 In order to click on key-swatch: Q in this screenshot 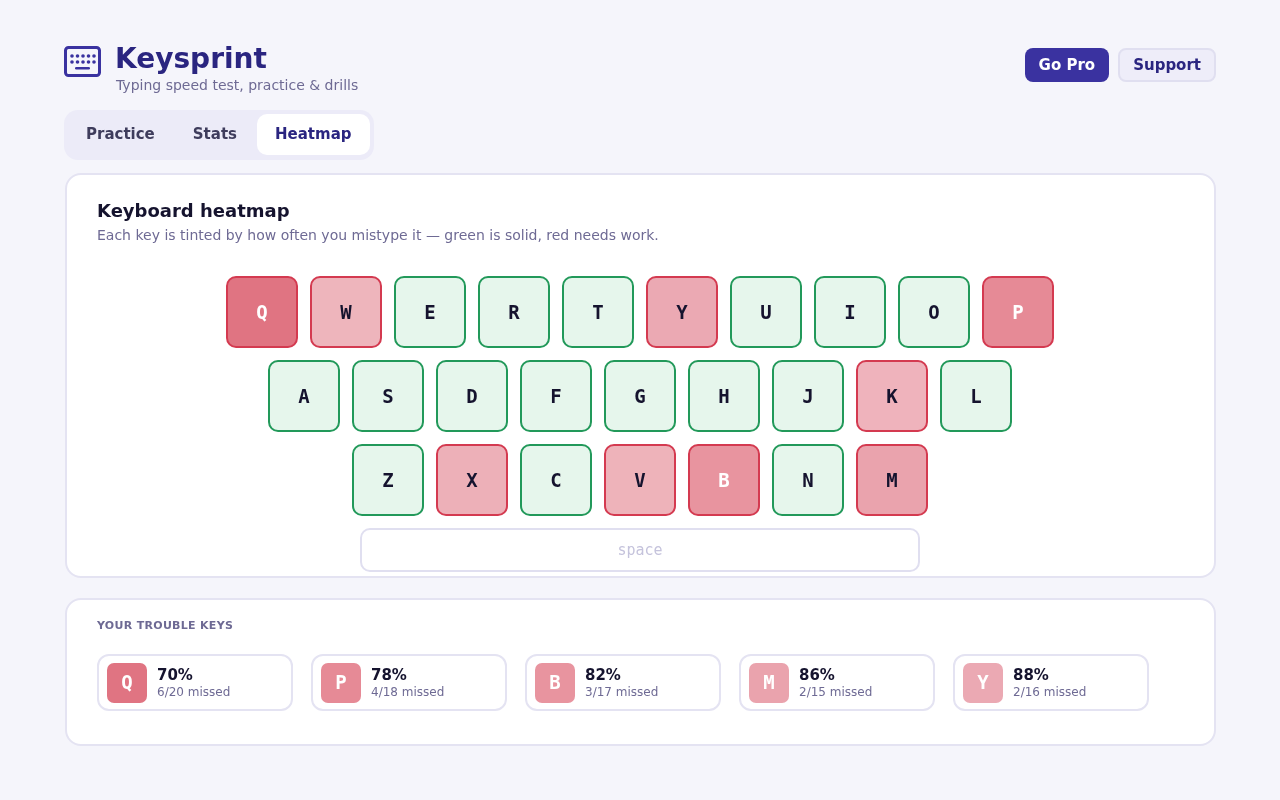, I will do `click(127, 682)`.